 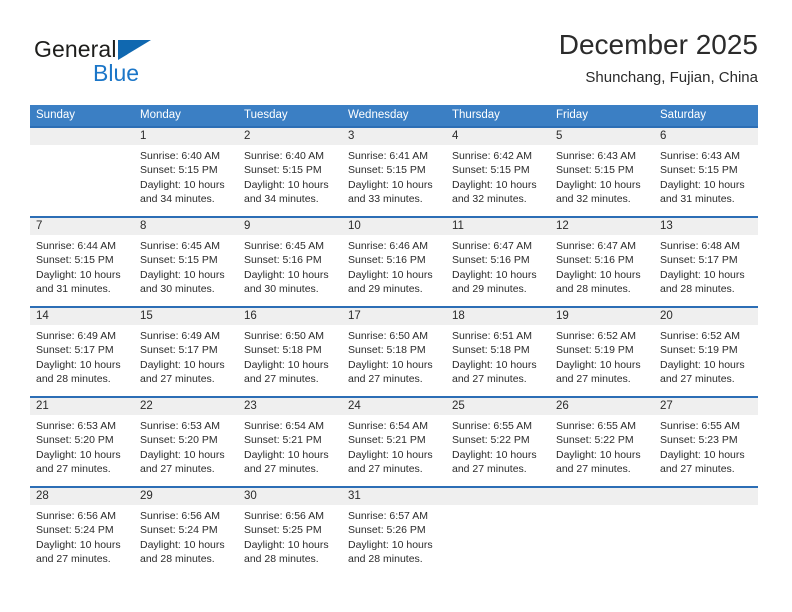 What do you see at coordinates (491, 440) in the screenshot?
I see `sunset-text: Sunset: 5:22 PM` at bounding box center [491, 440].